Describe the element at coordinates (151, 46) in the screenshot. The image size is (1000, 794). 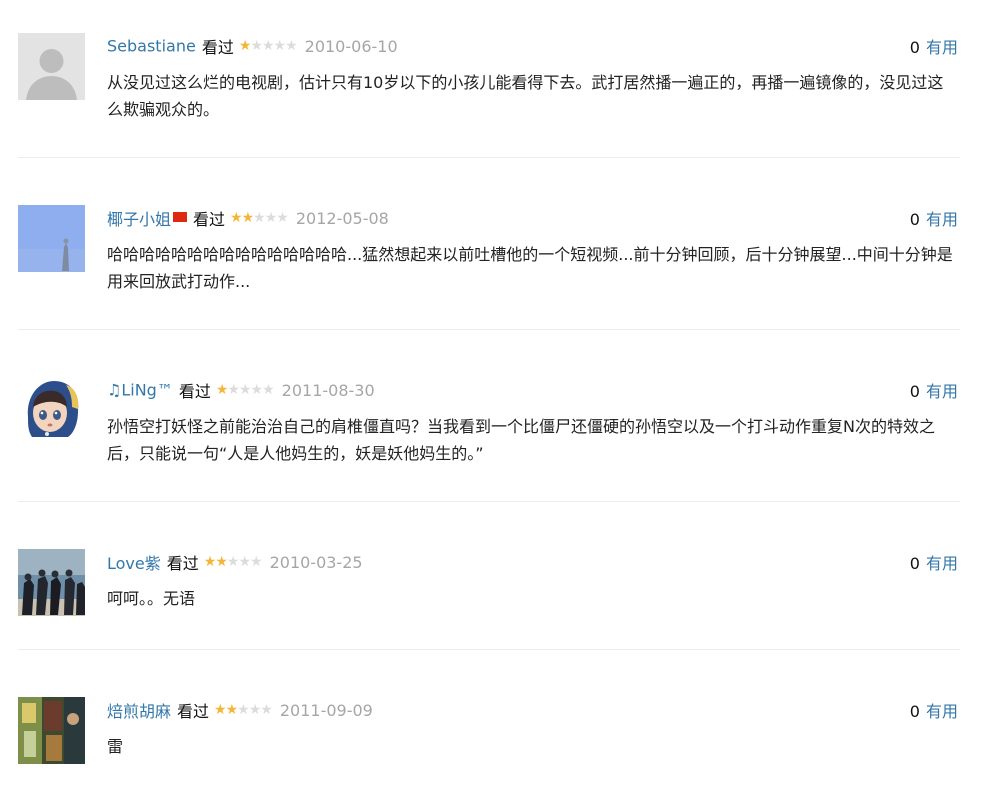
I see `username-link: Sebastiane` at that location.